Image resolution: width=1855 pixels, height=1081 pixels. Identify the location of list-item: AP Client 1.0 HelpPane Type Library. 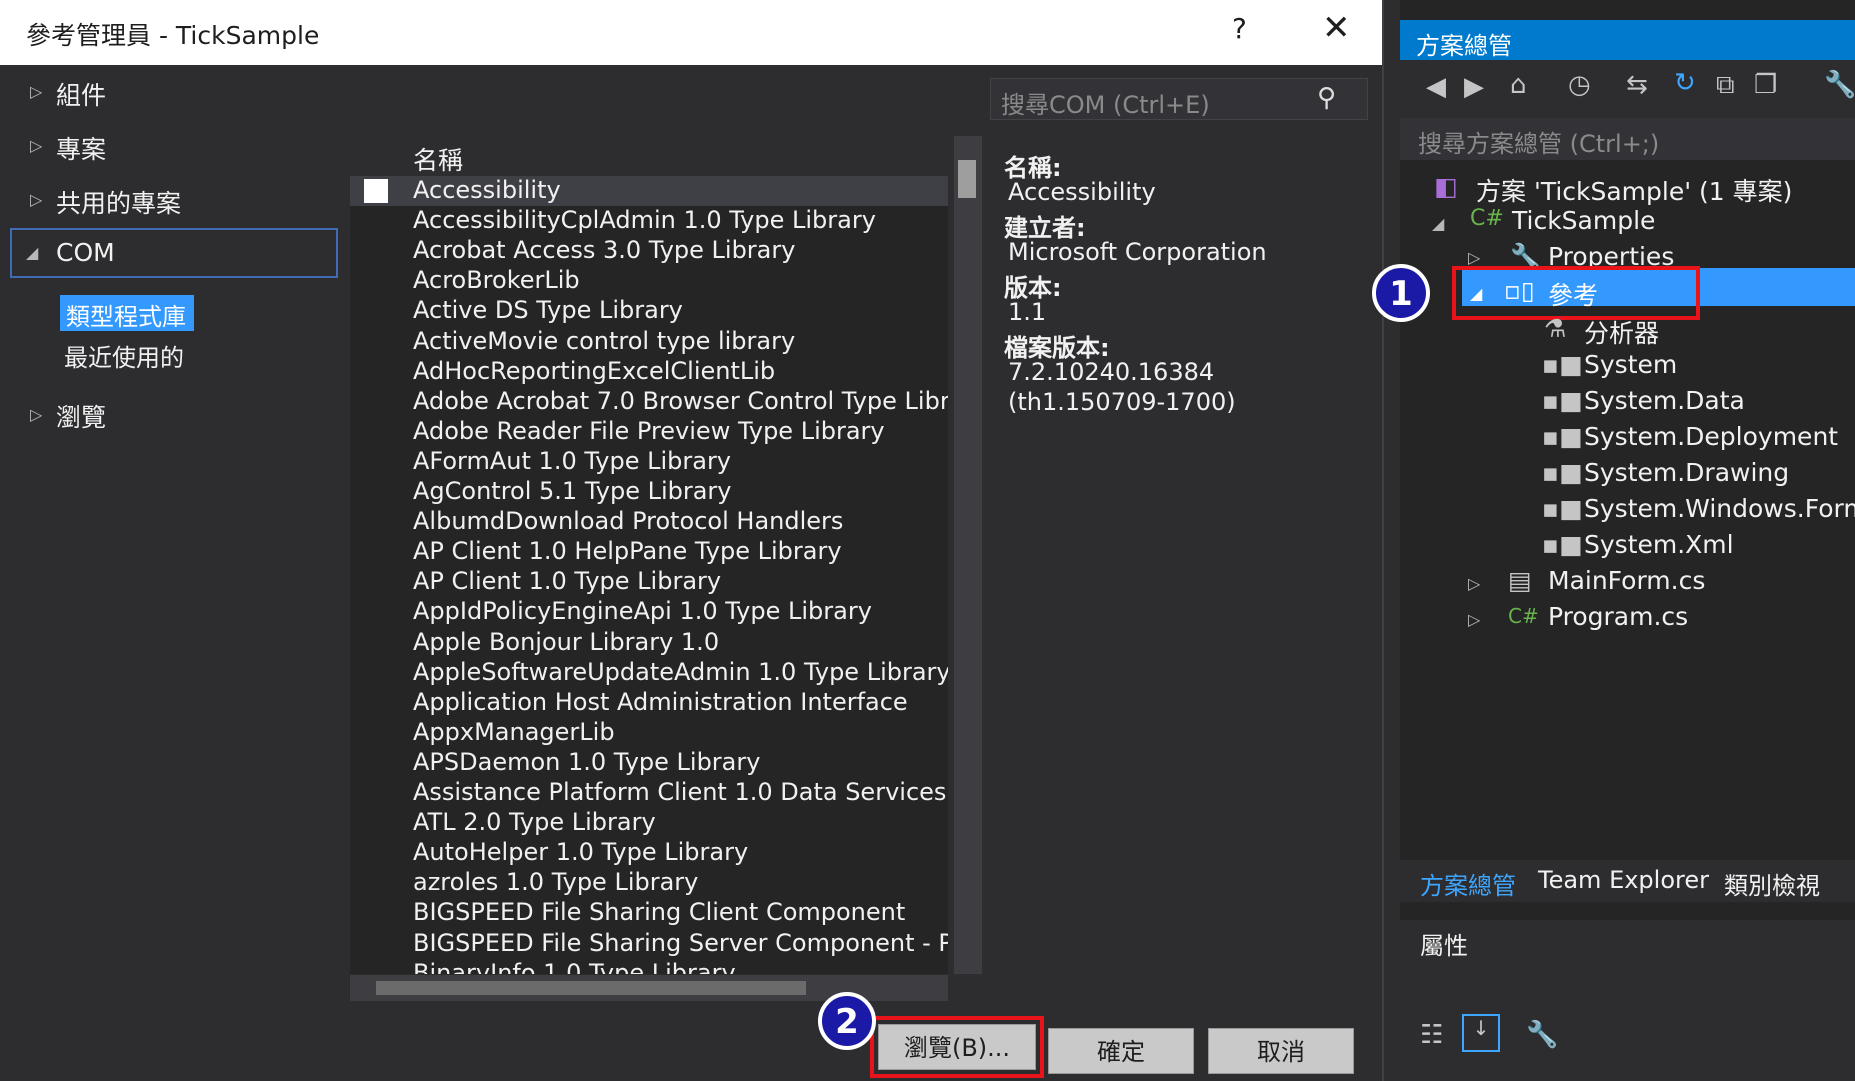
(649, 552).